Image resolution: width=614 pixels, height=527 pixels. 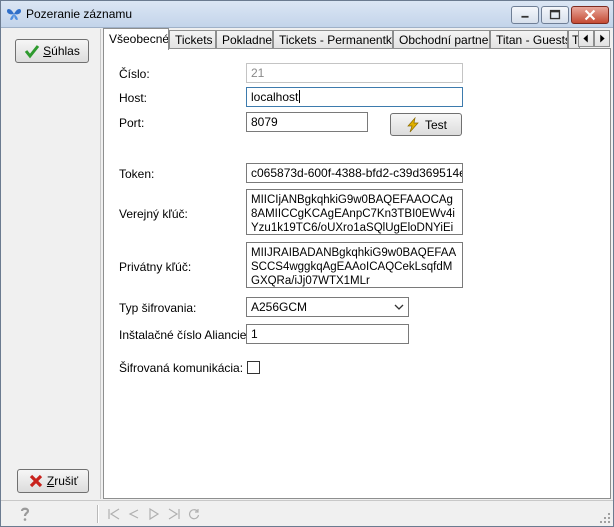 What do you see at coordinates (354, 173) in the screenshot?
I see `token-input: c065873d-600f-4388-bfd2-c39d369514eb` at bounding box center [354, 173].